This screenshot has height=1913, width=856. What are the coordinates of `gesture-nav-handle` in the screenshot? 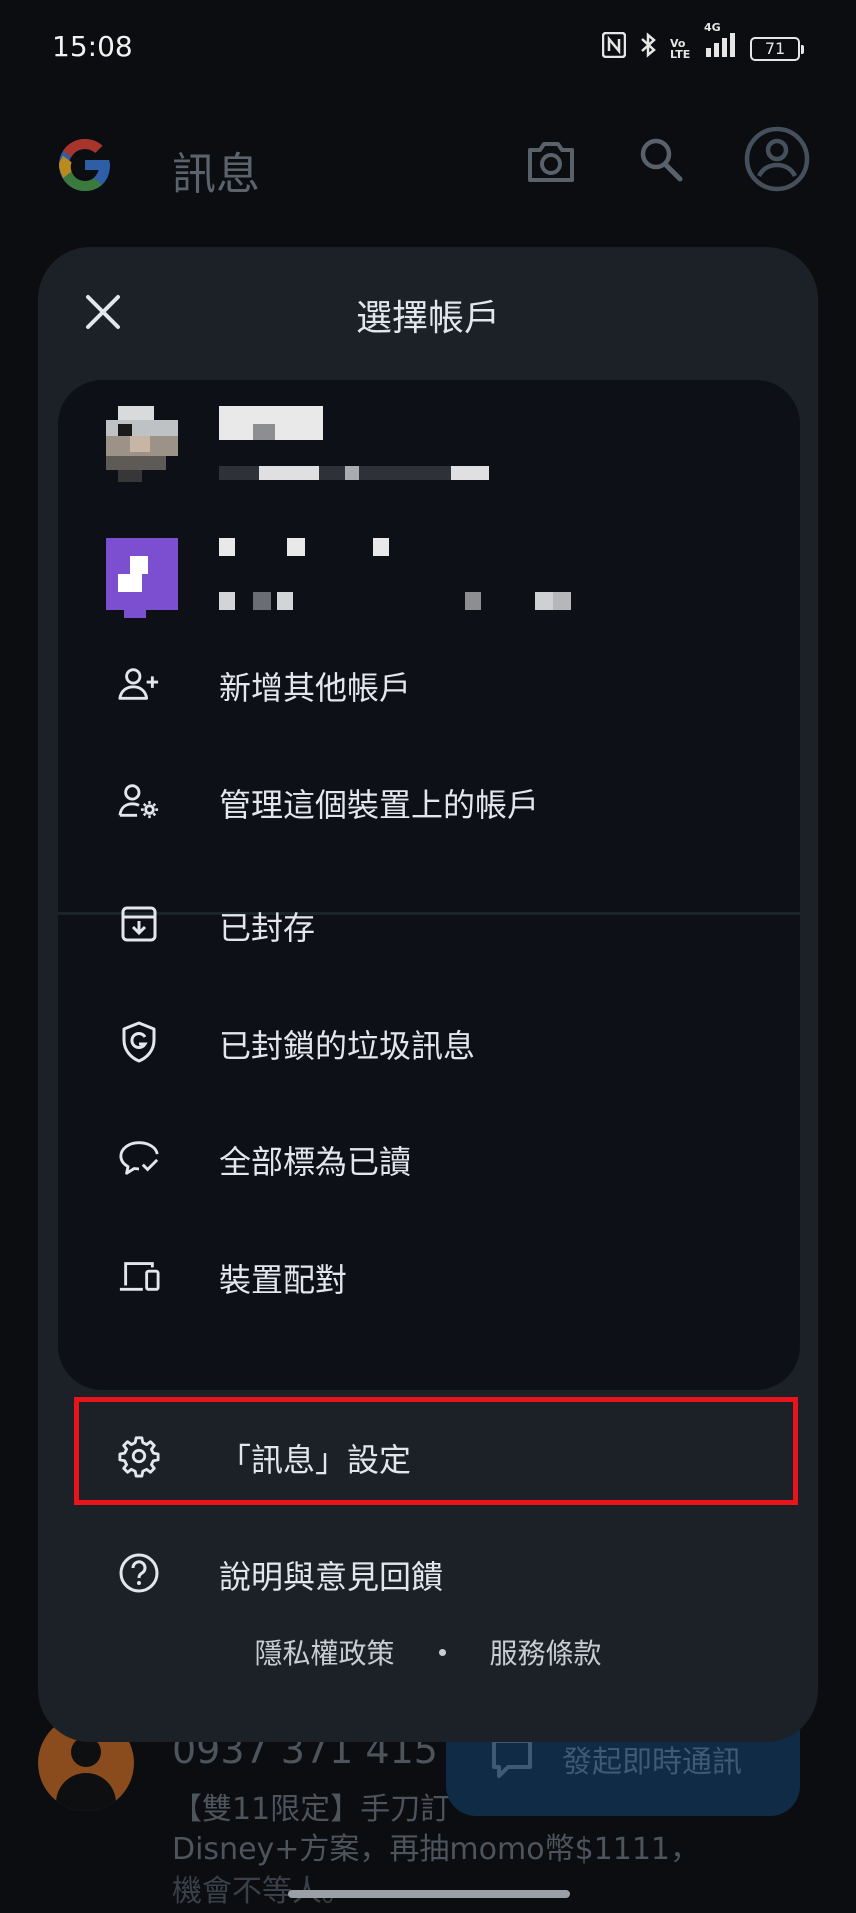 It's located at (429, 1894).